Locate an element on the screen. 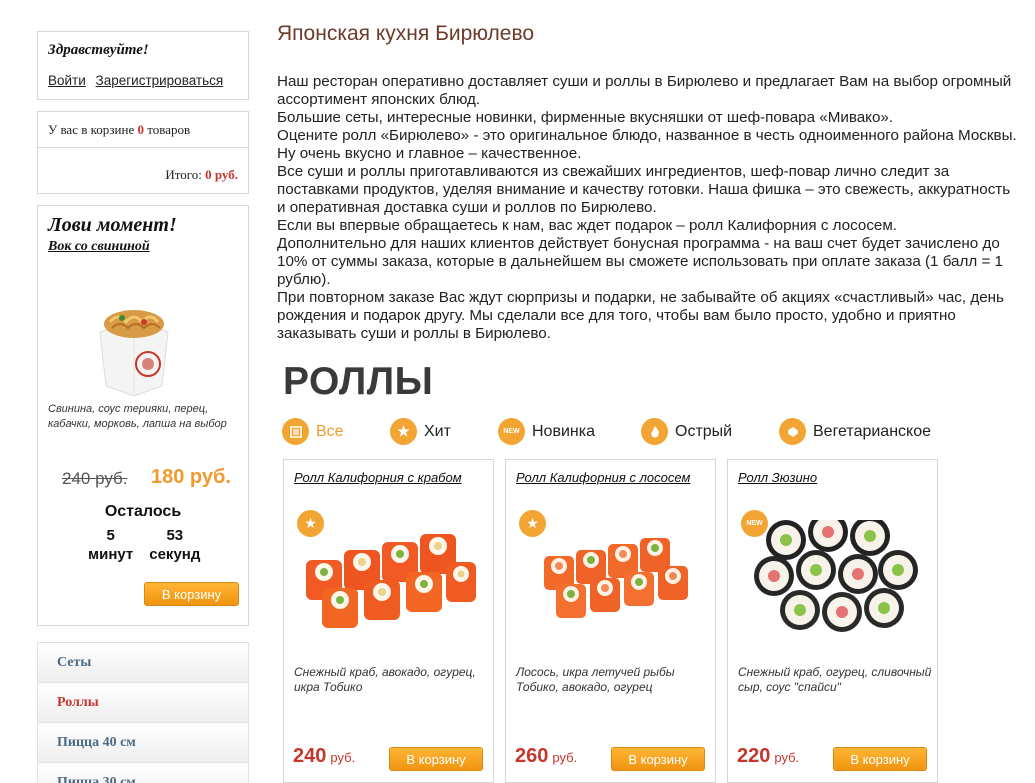  filter-spicy: Острый is located at coordinates (686, 431).